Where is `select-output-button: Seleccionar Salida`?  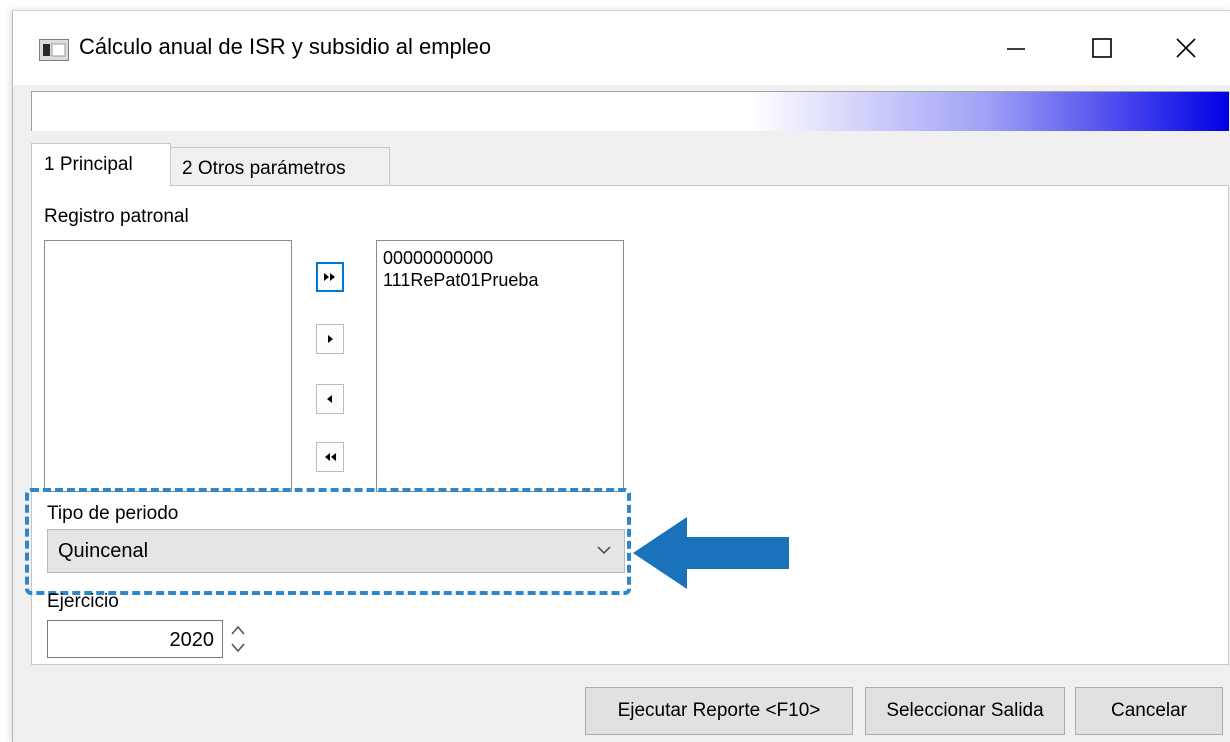
select-output-button: Seleccionar Salida is located at coordinates (965, 711).